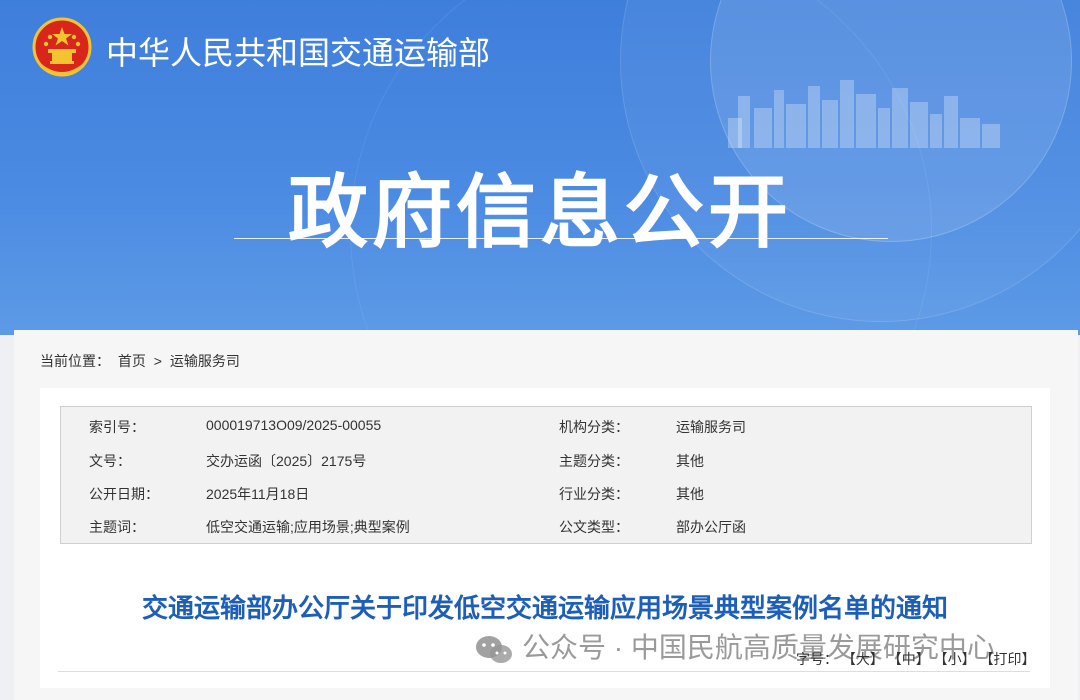 This screenshot has height=700, width=1080. What do you see at coordinates (132, 361) in the screenshot?
I see `breadcrumb-home-link: 首页` at bounding box center [132, 361].